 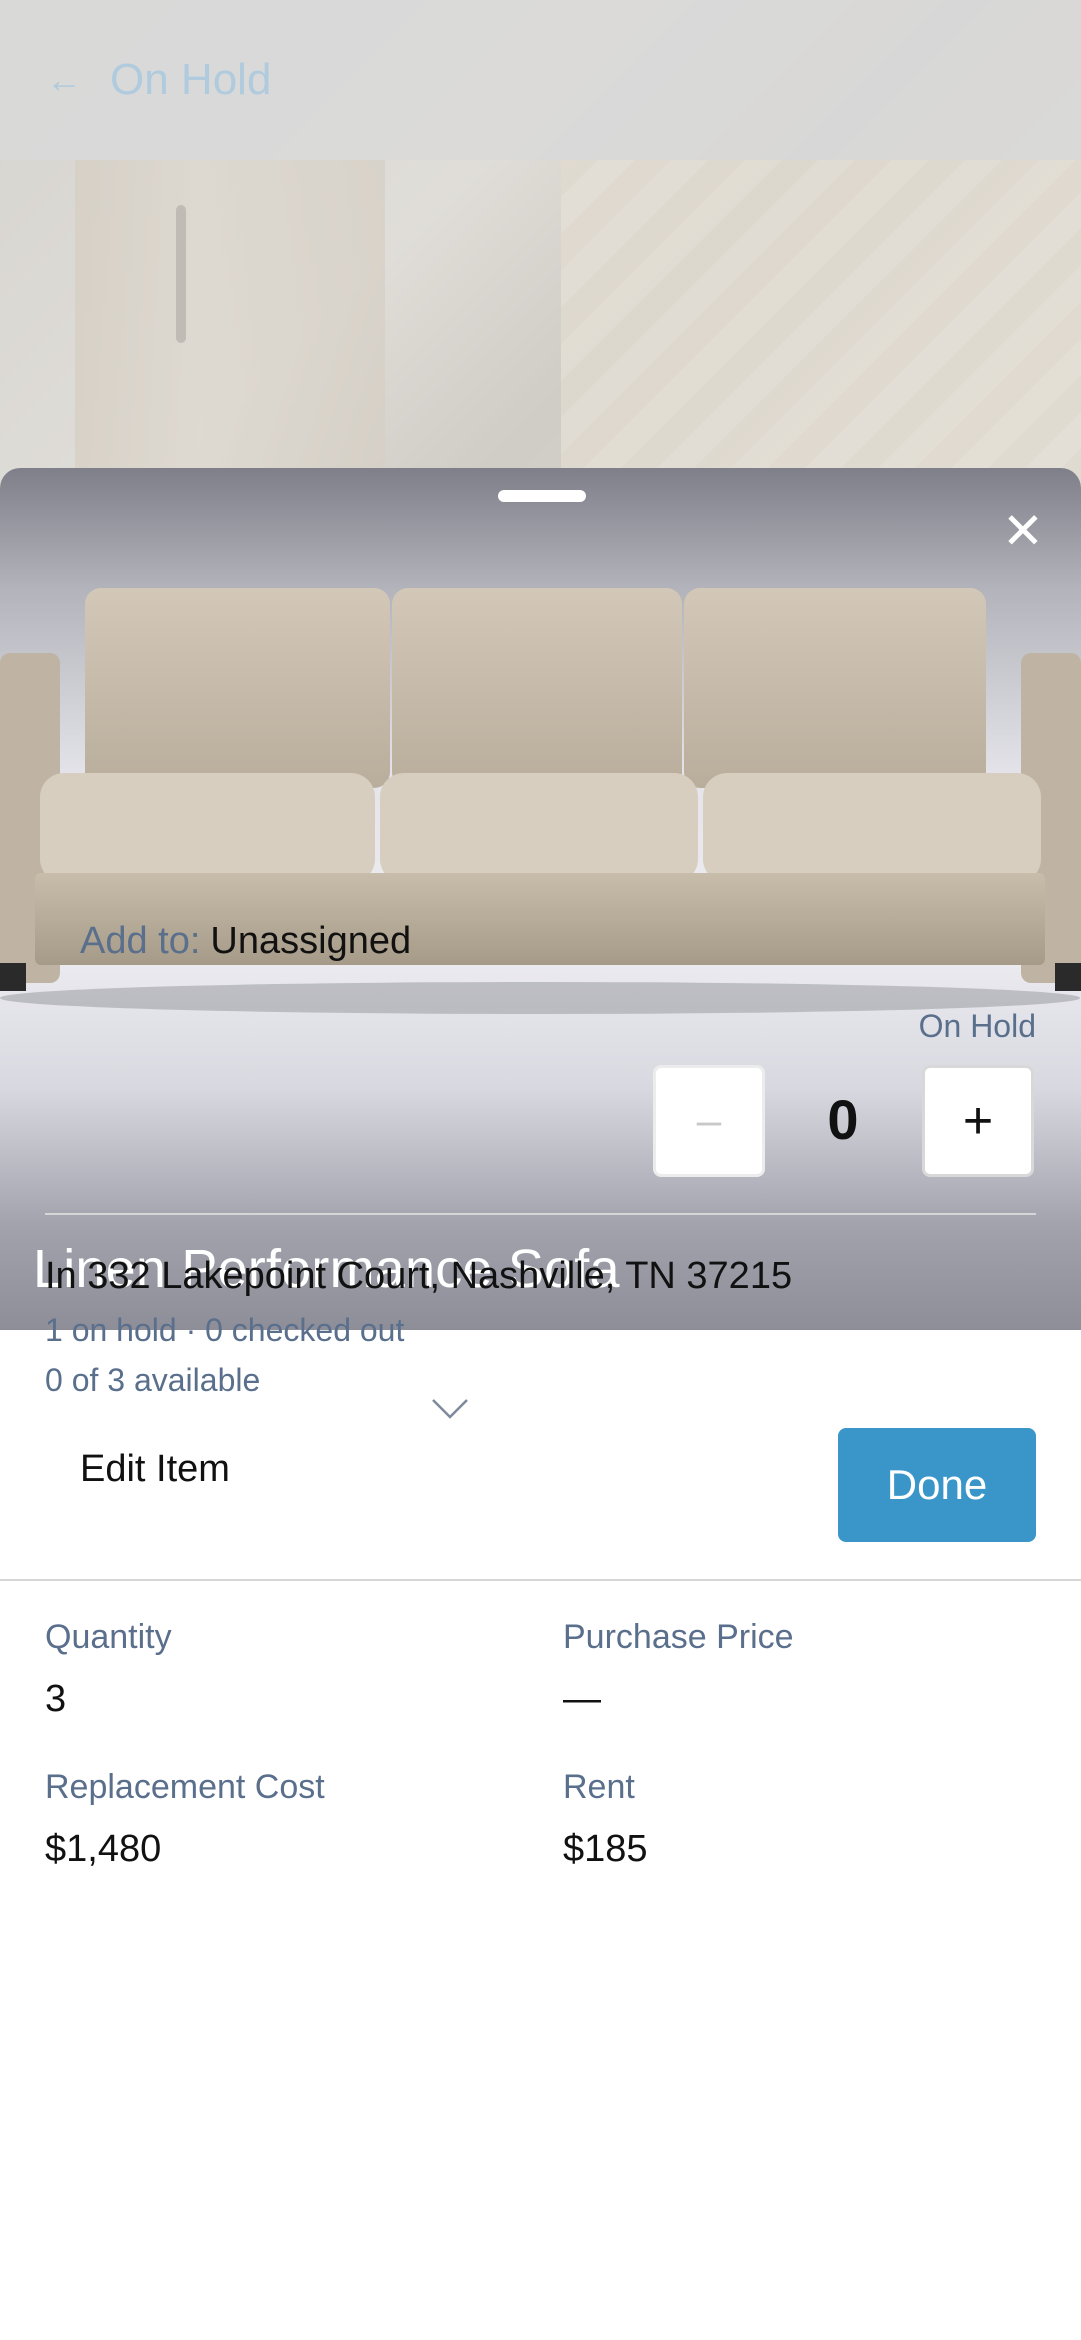 What do you see at coordinates (108, 1637) in the screenshot?
I see `quantity-label: Quantity` at bounding box center [108, 1637].